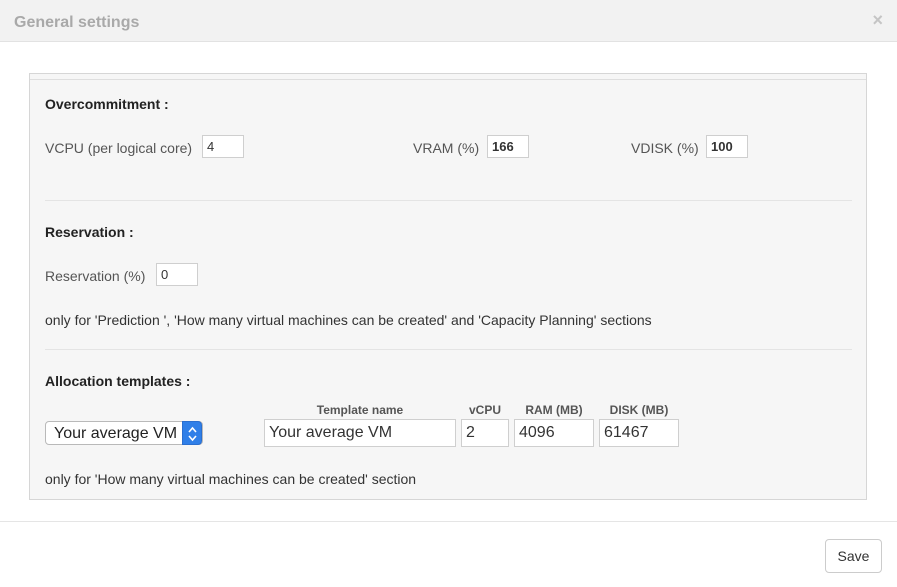 The image size is (897, 587). I want to click on vram-label: VRAM (%), so click(446, 148).